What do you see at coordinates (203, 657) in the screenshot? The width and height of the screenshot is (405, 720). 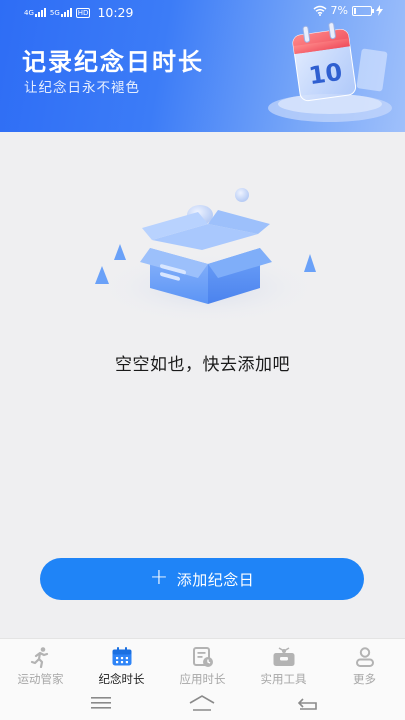 I see `app-clock-icon` at bounding box center [203, 657].